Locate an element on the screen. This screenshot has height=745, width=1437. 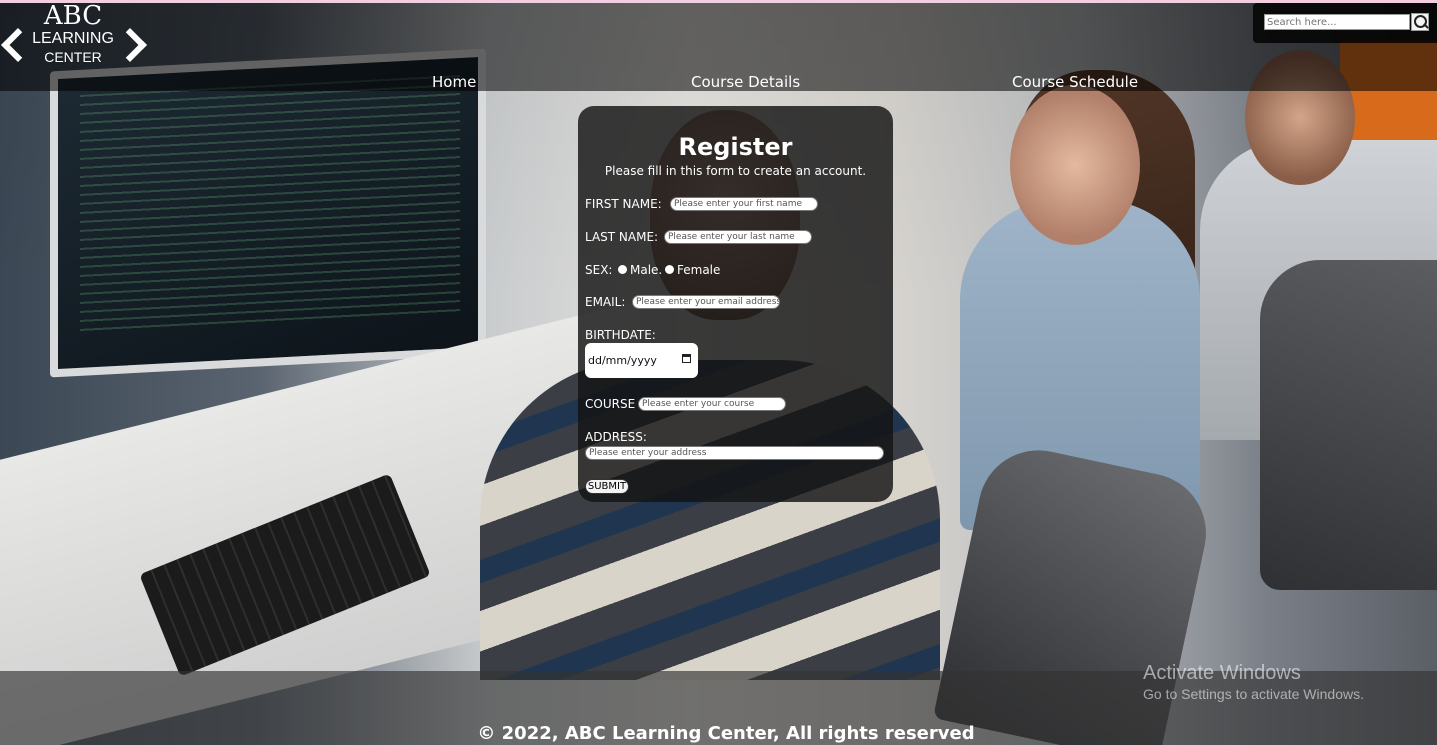
submit-button: SUBMIT is located at coordinates (607, 486).